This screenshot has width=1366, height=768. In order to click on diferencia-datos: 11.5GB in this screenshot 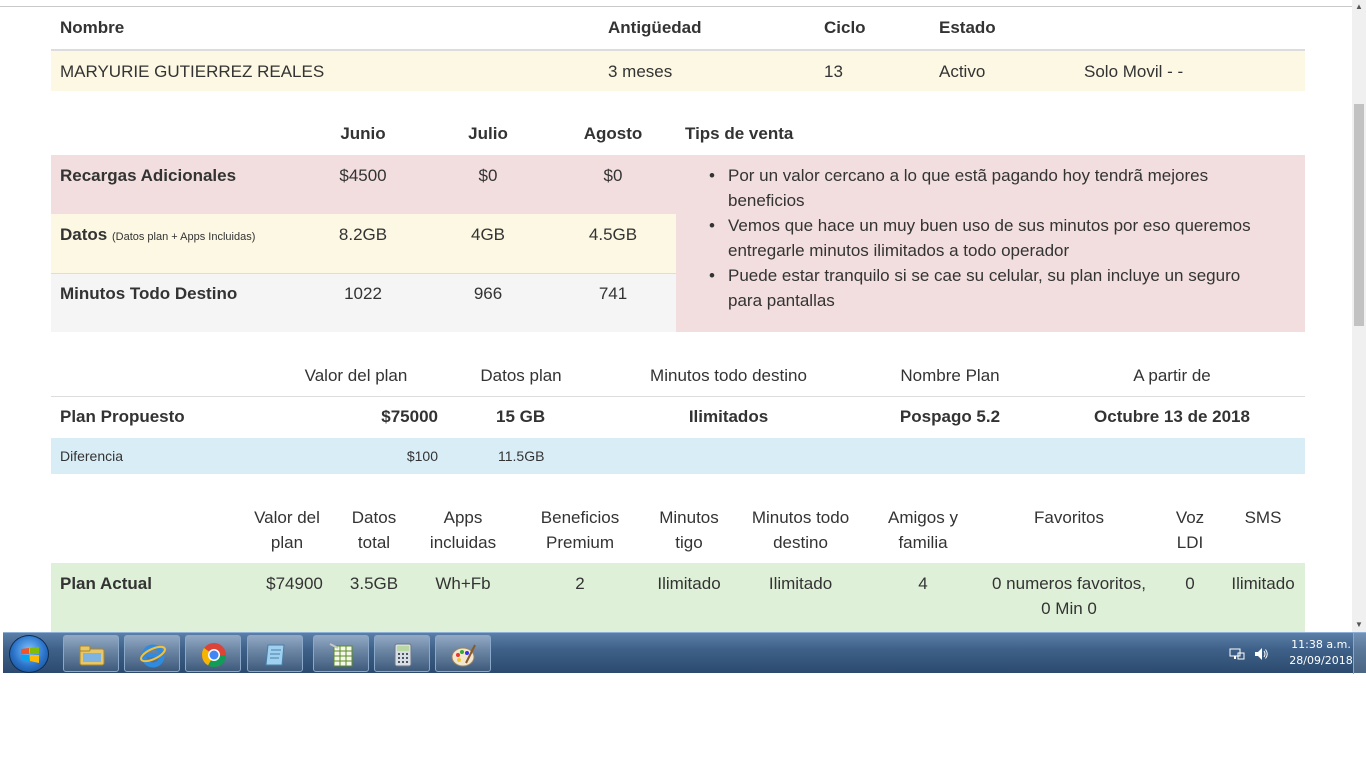, I will do `click(521, 456)`.